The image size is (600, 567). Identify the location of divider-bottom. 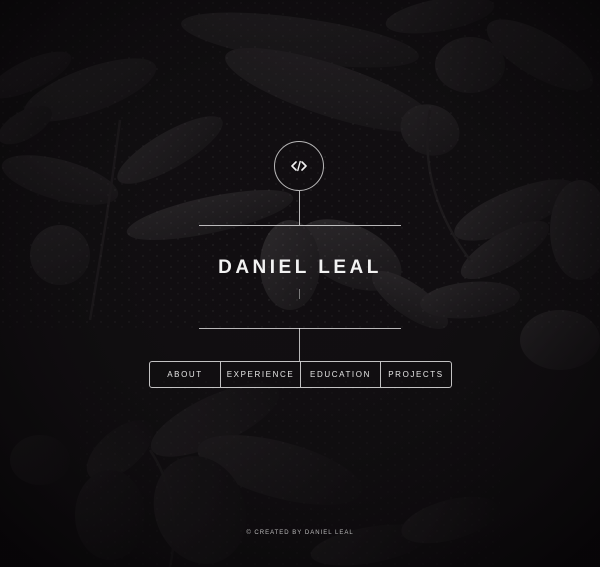
(300, 328).